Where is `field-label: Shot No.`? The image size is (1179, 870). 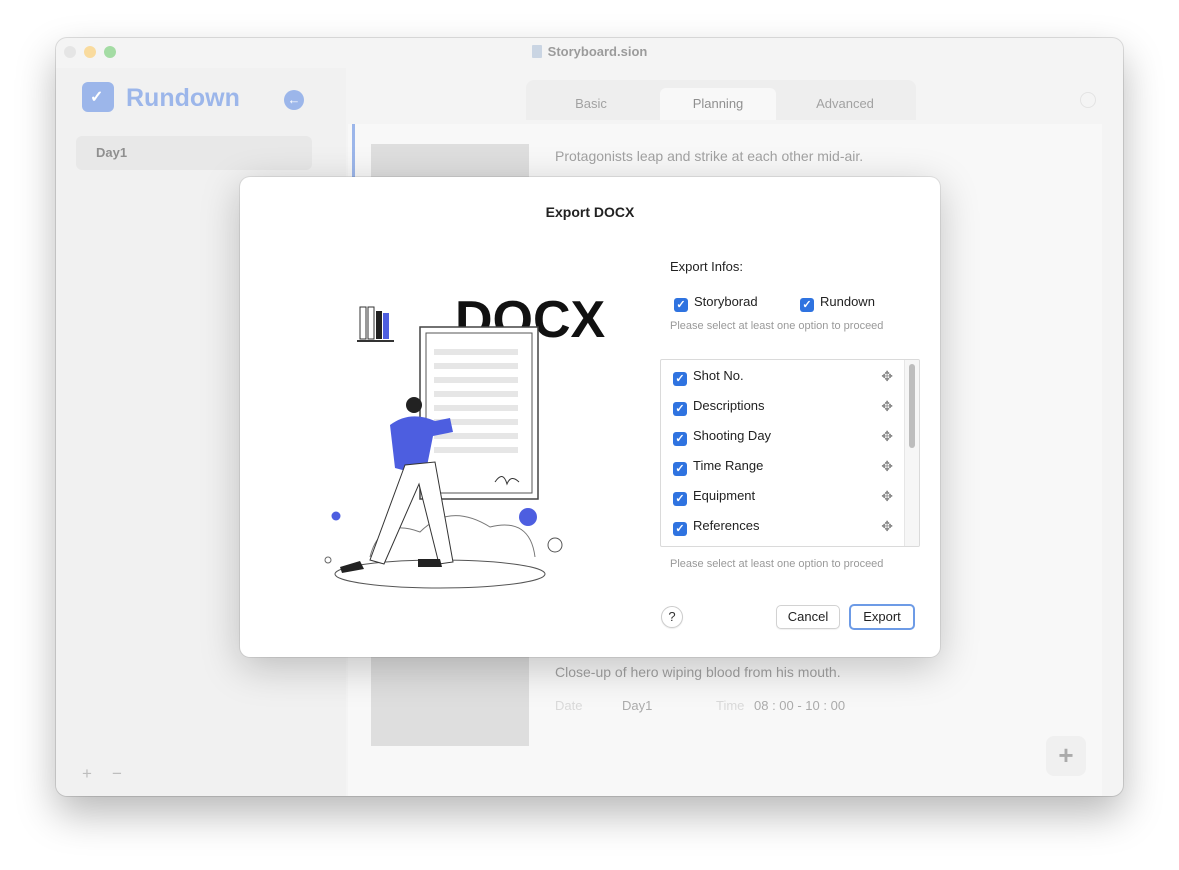 field-label: Shot No. is located at coordinates (718, 375).